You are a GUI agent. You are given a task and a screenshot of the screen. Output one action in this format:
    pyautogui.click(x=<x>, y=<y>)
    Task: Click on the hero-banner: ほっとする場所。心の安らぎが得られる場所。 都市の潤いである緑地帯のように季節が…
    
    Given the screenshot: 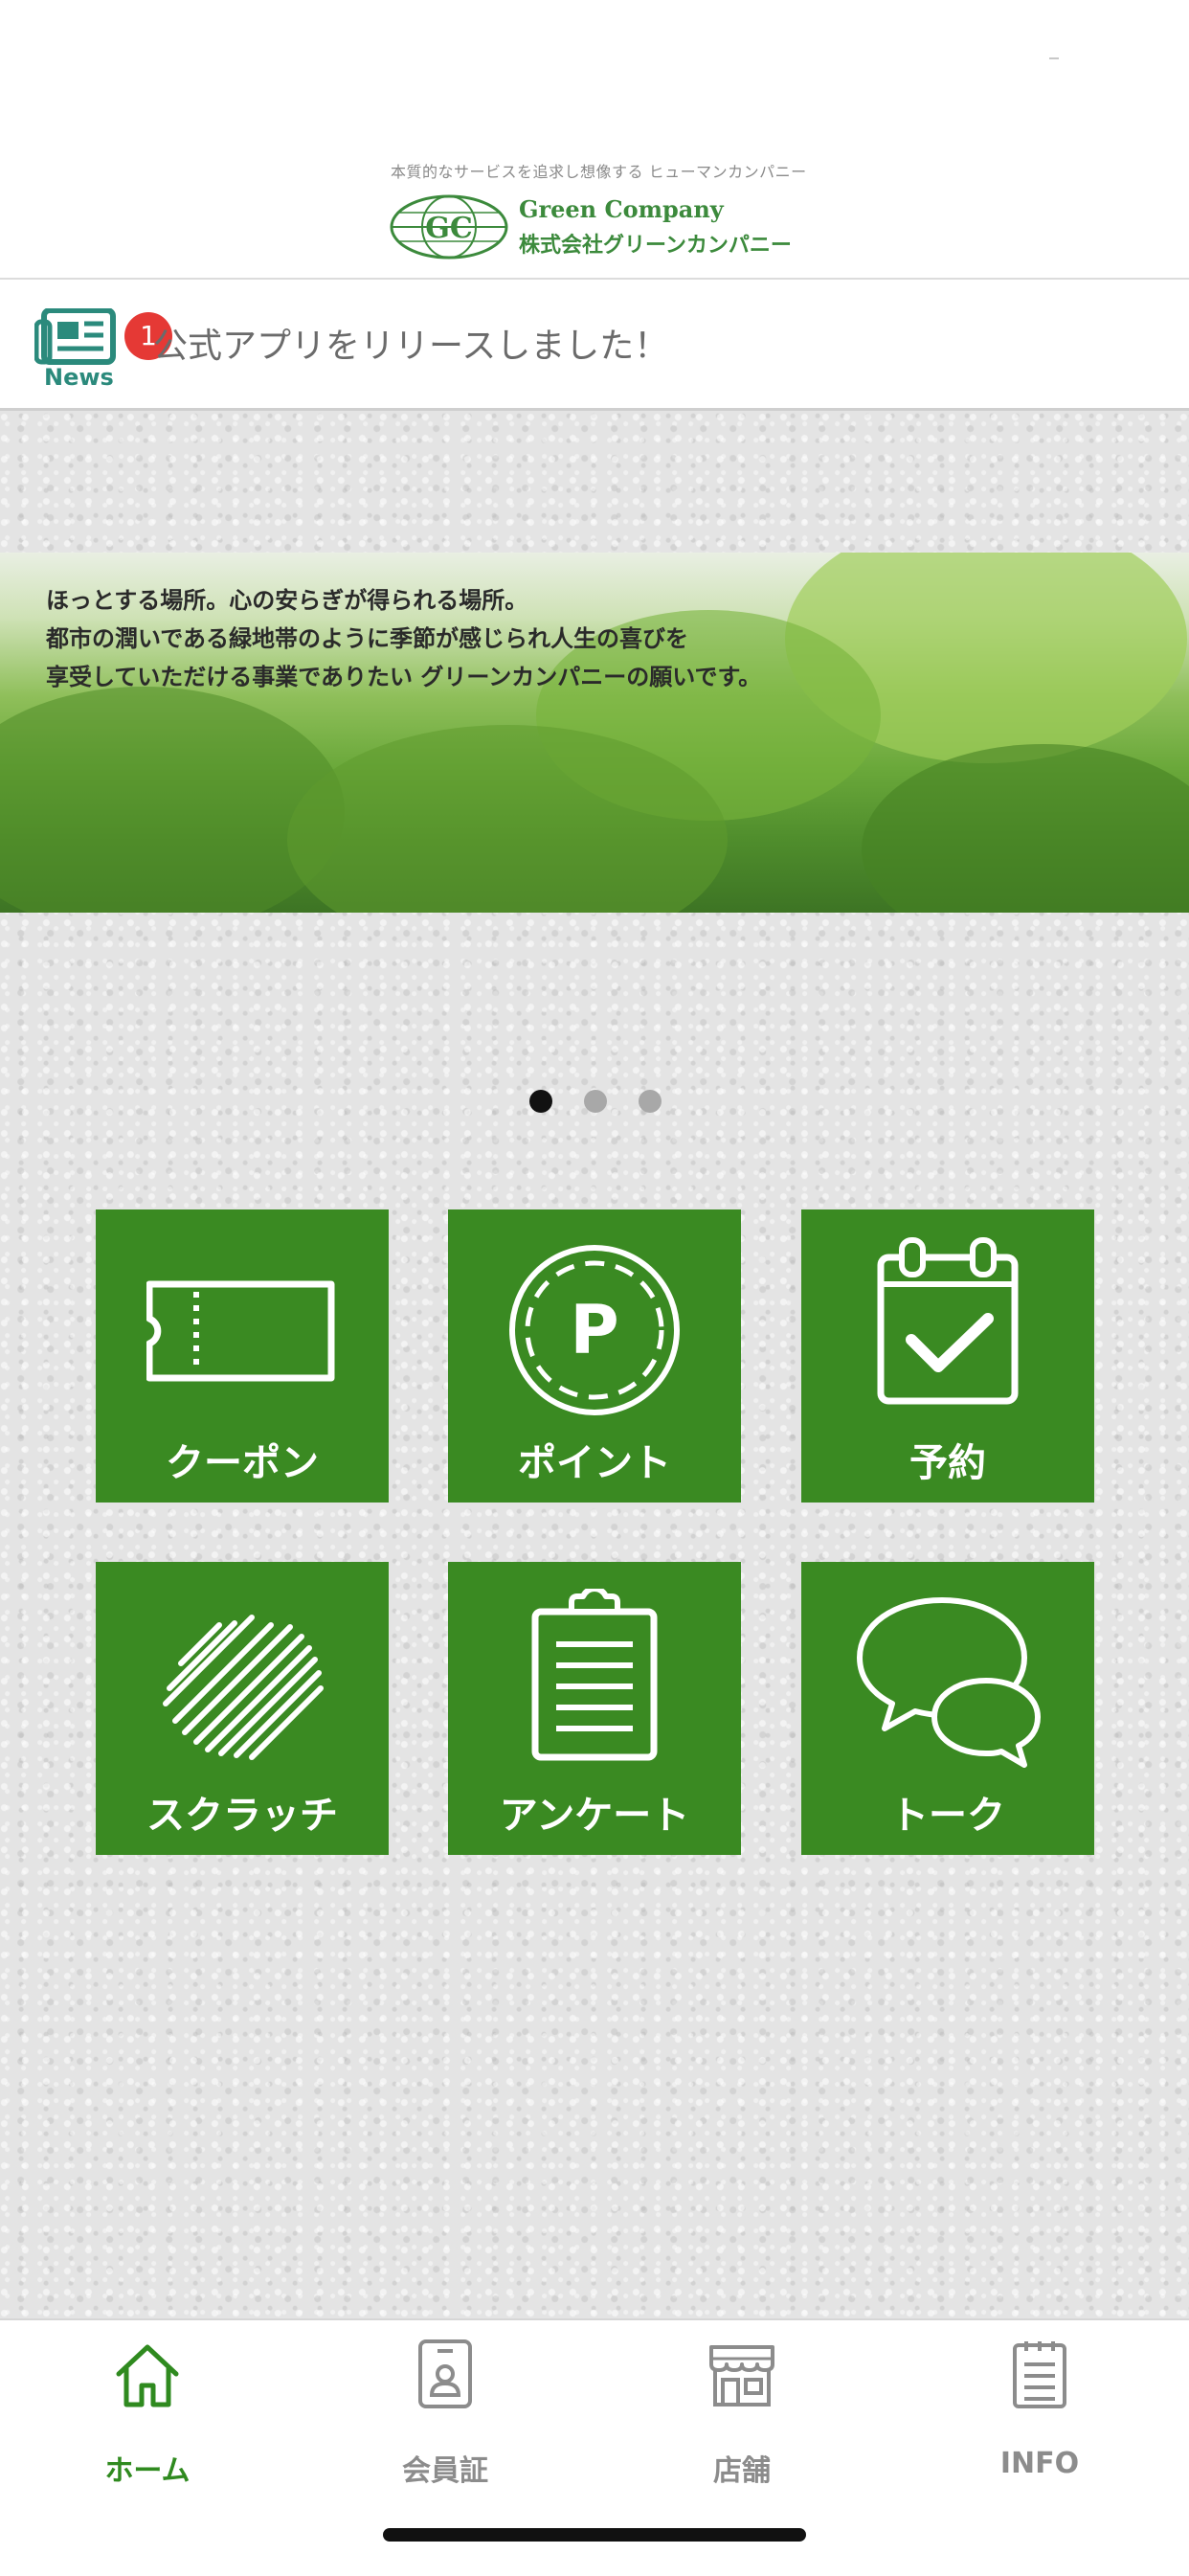 What is the action you would take?
    pyautogui.click(x=594, y=733)
    